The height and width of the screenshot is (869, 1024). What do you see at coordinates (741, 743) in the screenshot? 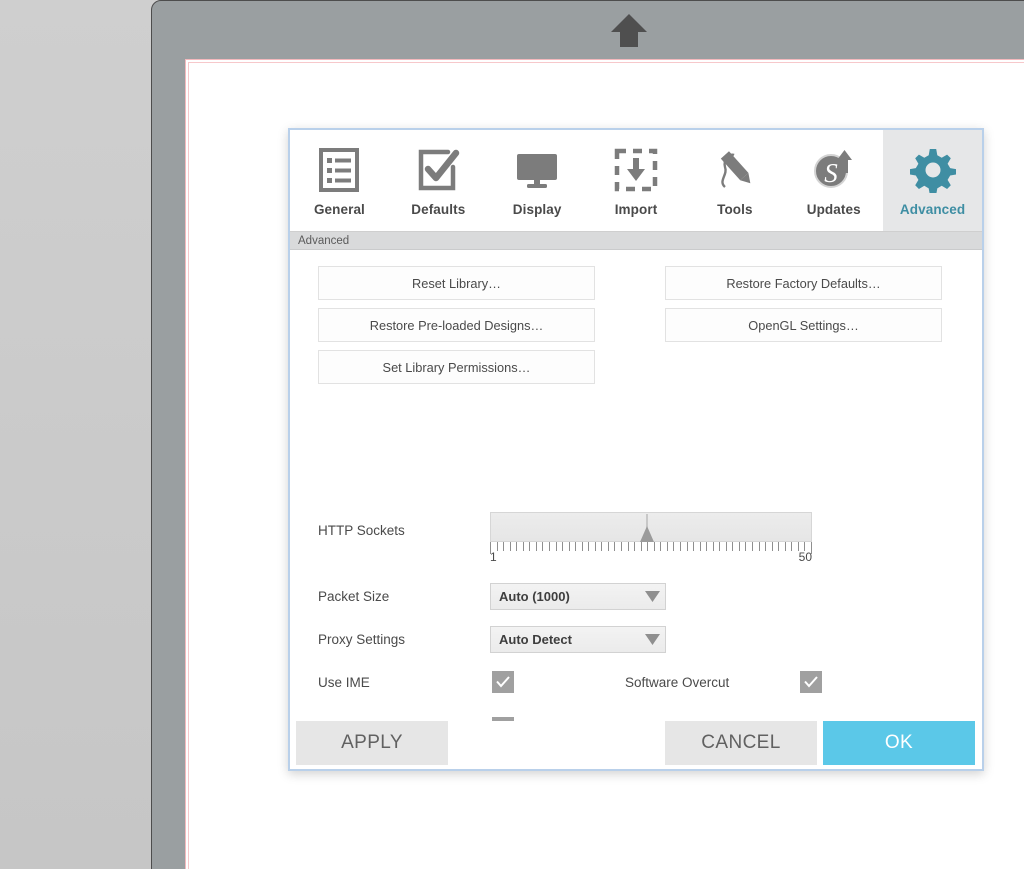
I see `cancel-button: CANCEL` at bounding box center [741, 743].